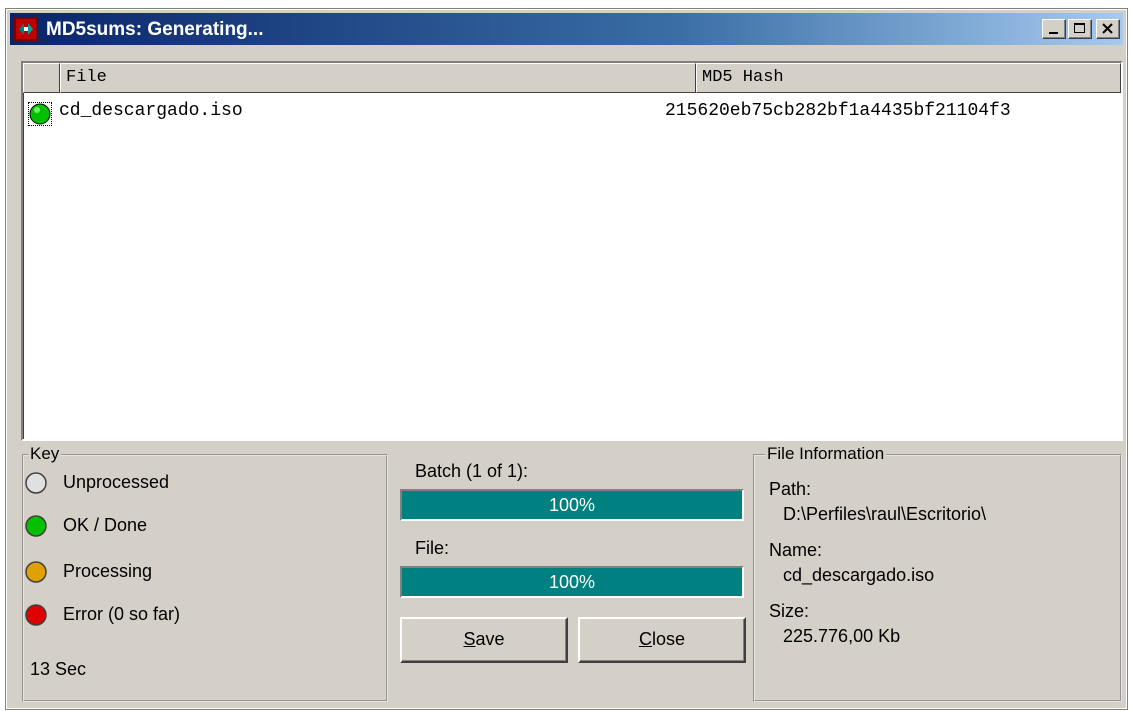 The height and width of the screenshot is (711, 1131). Describe the element at coordinates (378, 78) in the screenshot. I see `column-header-file: File` at that location.